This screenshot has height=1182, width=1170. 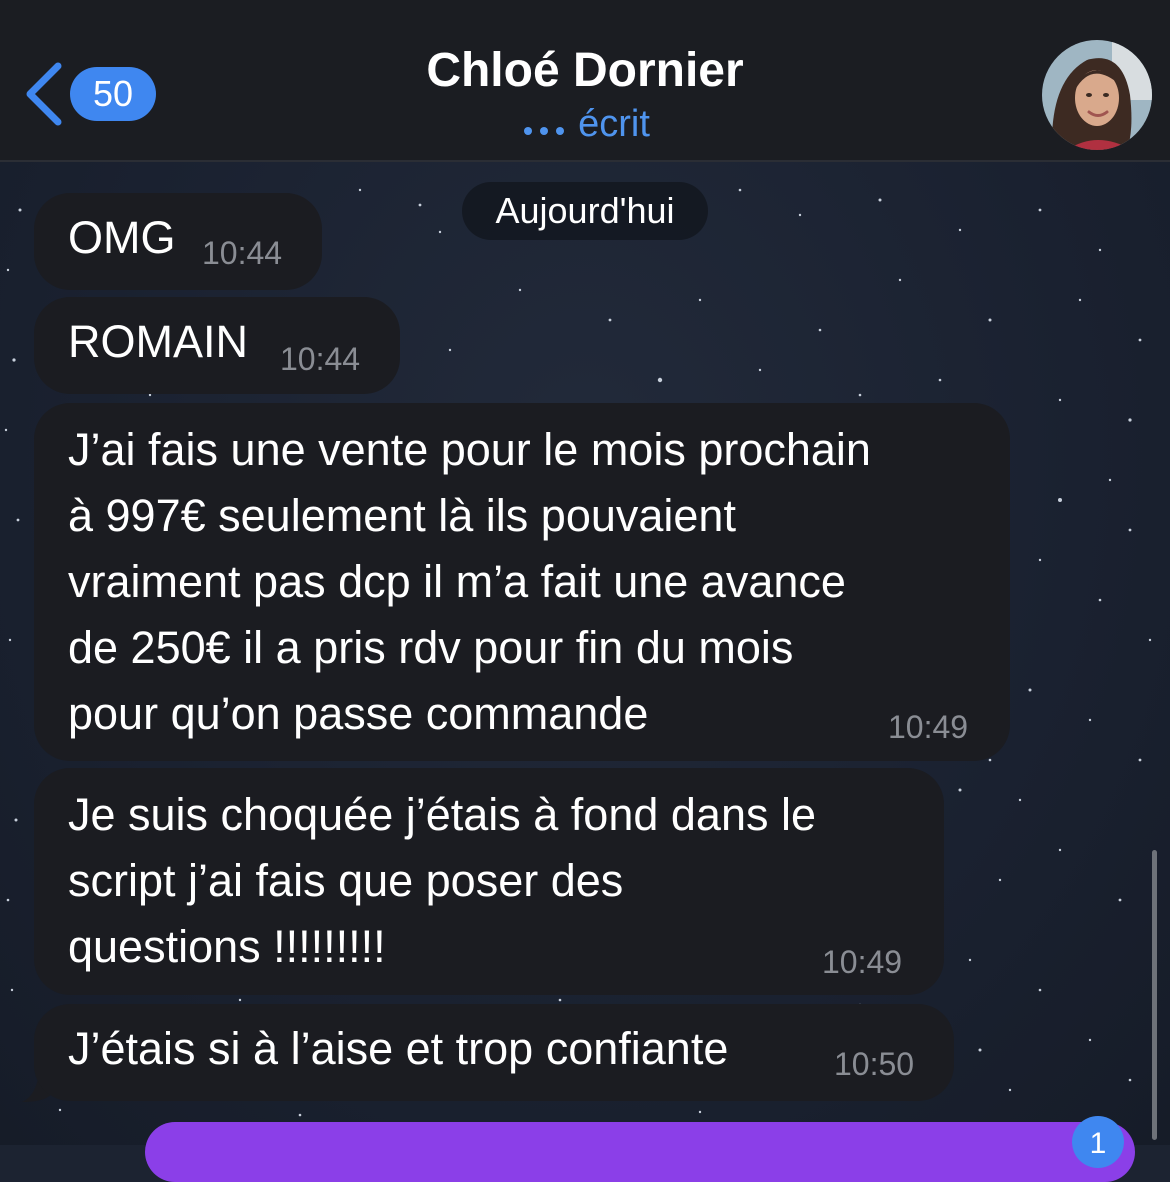 I want to click on scrollbar, so click(x=1154, y=995).